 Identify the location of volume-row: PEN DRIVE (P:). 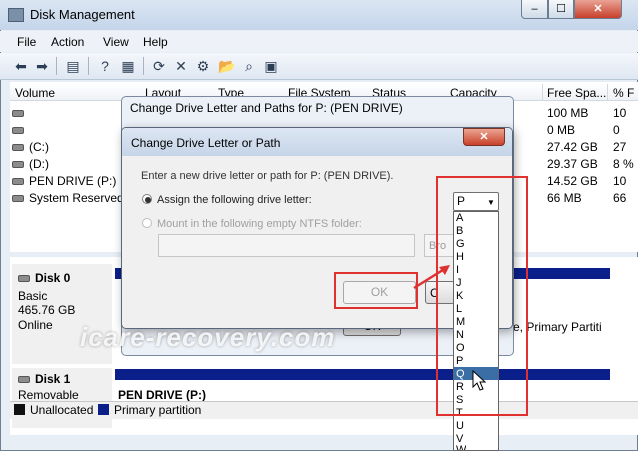
(64, 181).